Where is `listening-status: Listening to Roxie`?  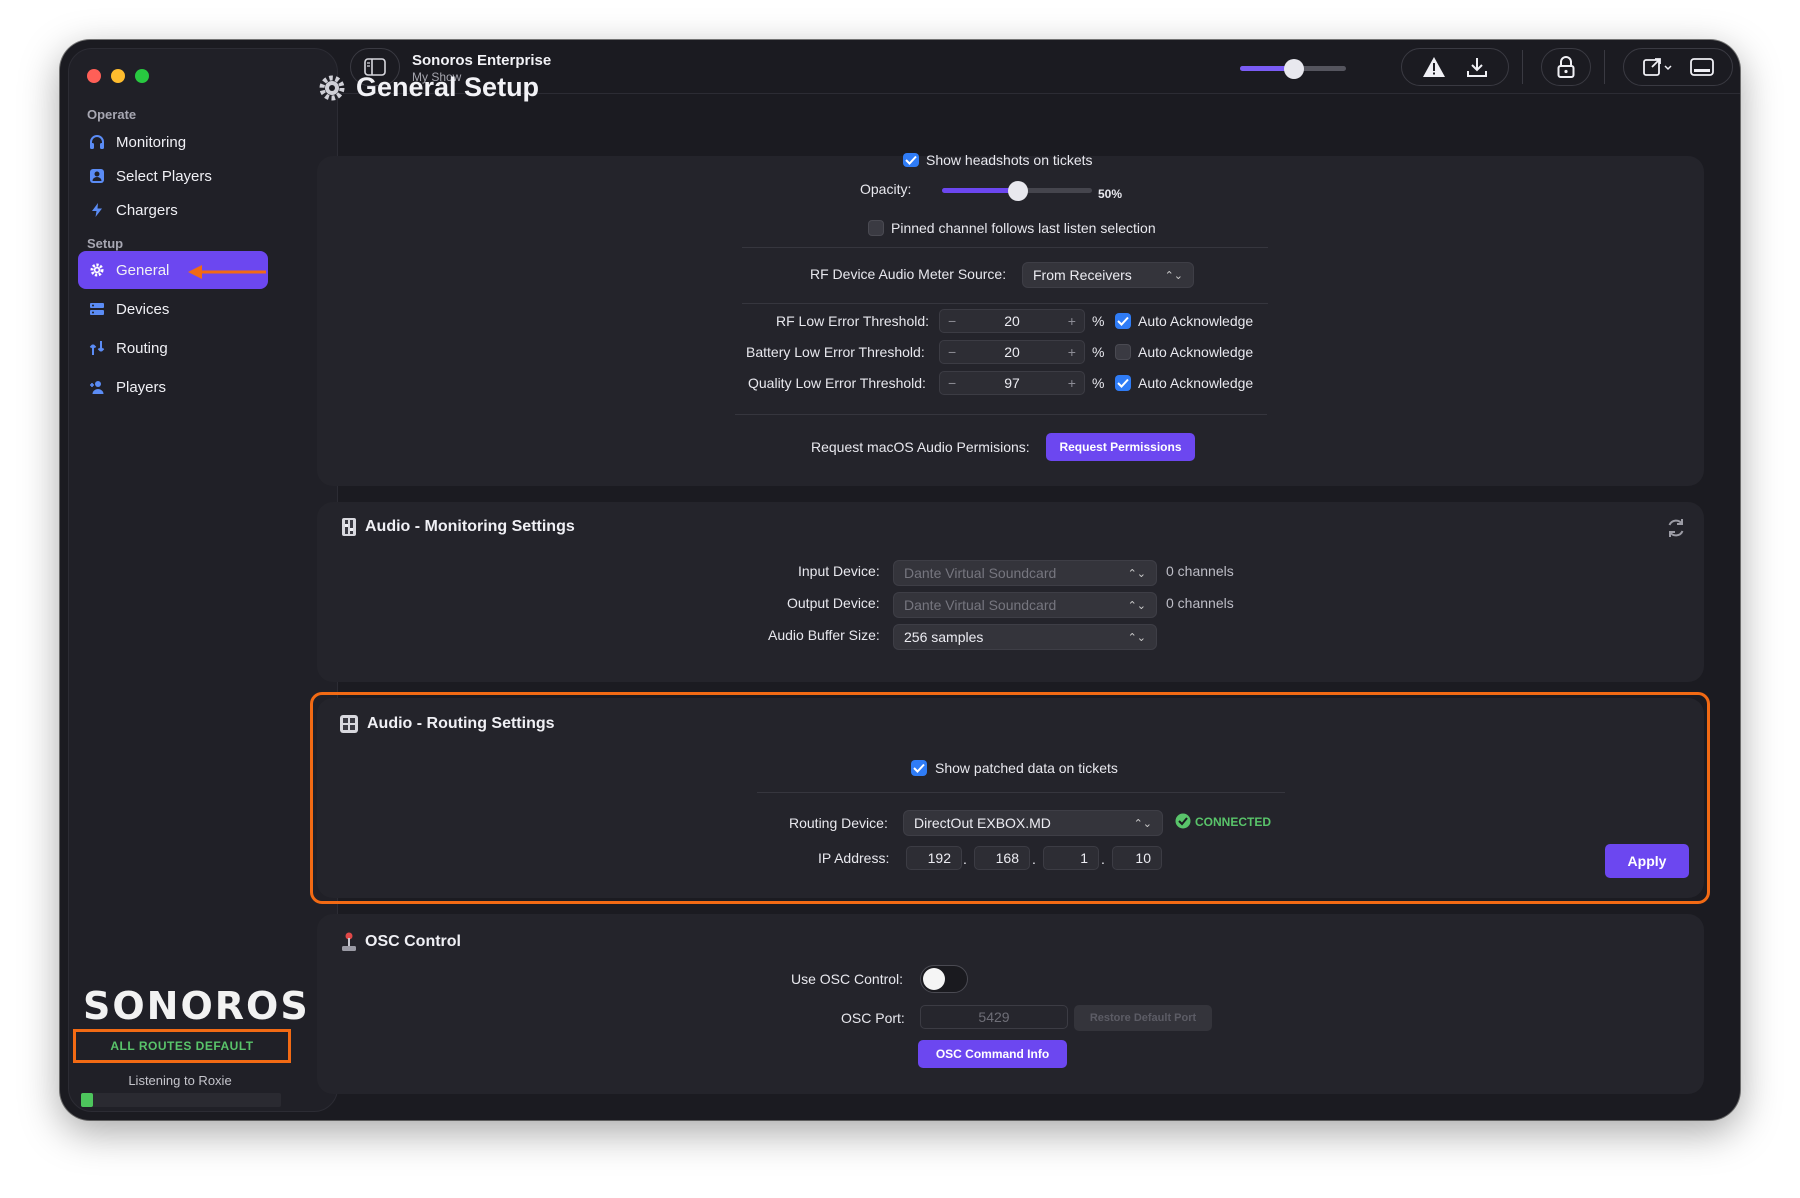
listening-status: Listening to Roxie is located at coordinates (180, 1080).